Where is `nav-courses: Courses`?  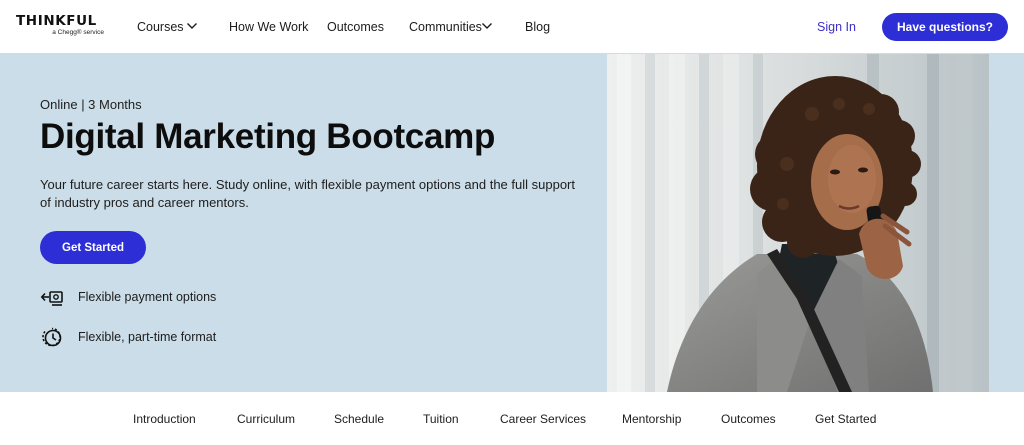
nav-courses: Courses is located at coordinates (160, 27).